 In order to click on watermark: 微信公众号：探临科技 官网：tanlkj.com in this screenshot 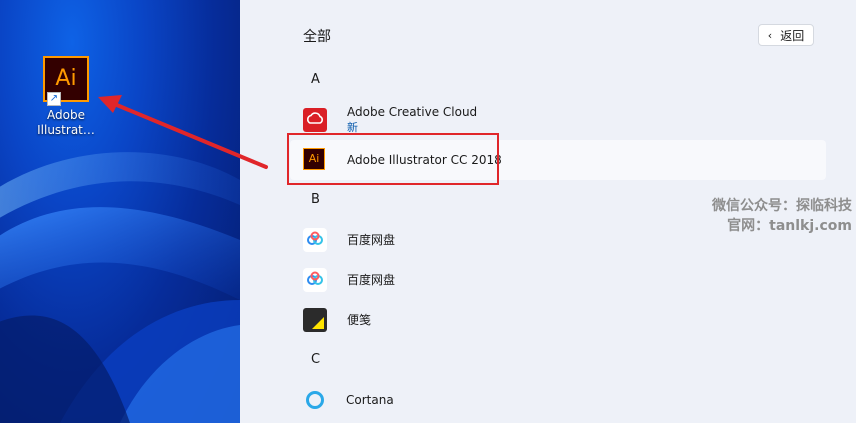, I will do `click(782, 216)`.